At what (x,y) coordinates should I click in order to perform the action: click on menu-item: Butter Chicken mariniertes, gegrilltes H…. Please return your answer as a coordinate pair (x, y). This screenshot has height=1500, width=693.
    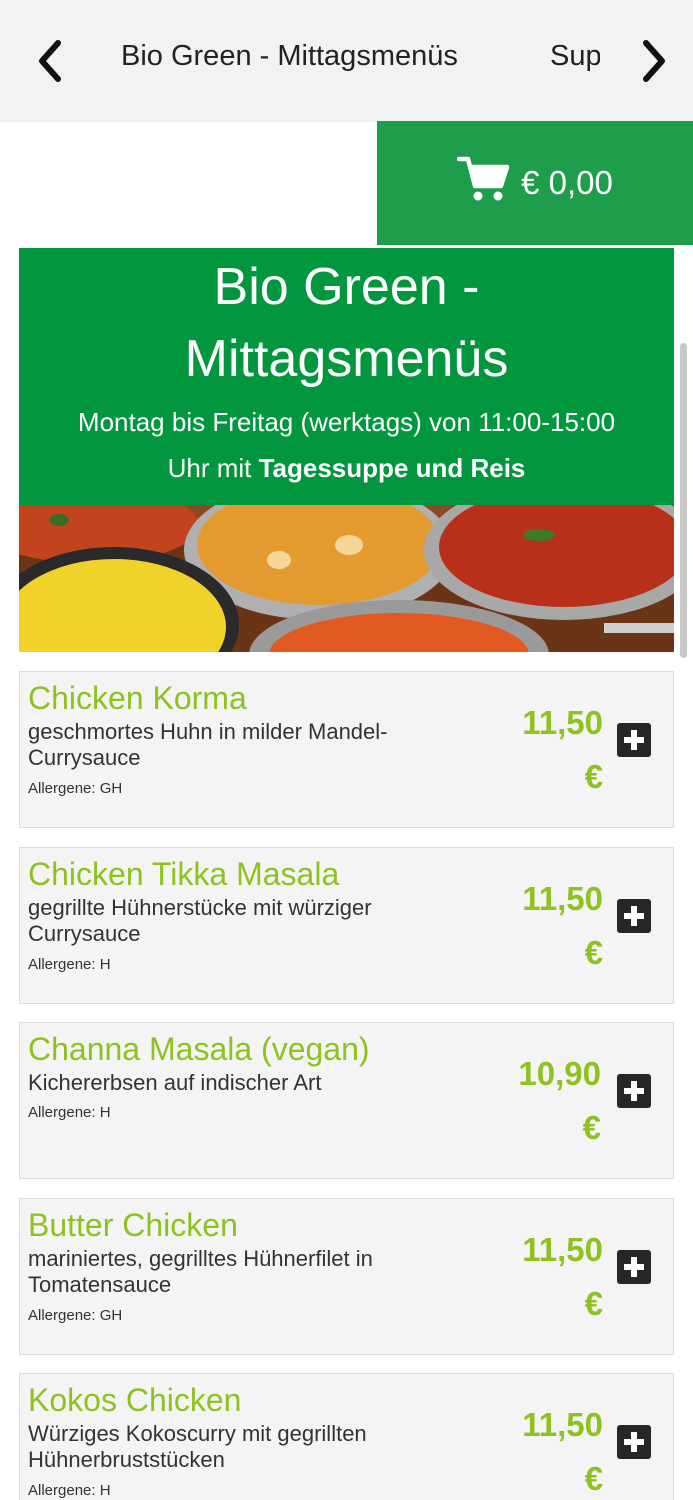
    Looking at the image, I should click on (346, 1276).